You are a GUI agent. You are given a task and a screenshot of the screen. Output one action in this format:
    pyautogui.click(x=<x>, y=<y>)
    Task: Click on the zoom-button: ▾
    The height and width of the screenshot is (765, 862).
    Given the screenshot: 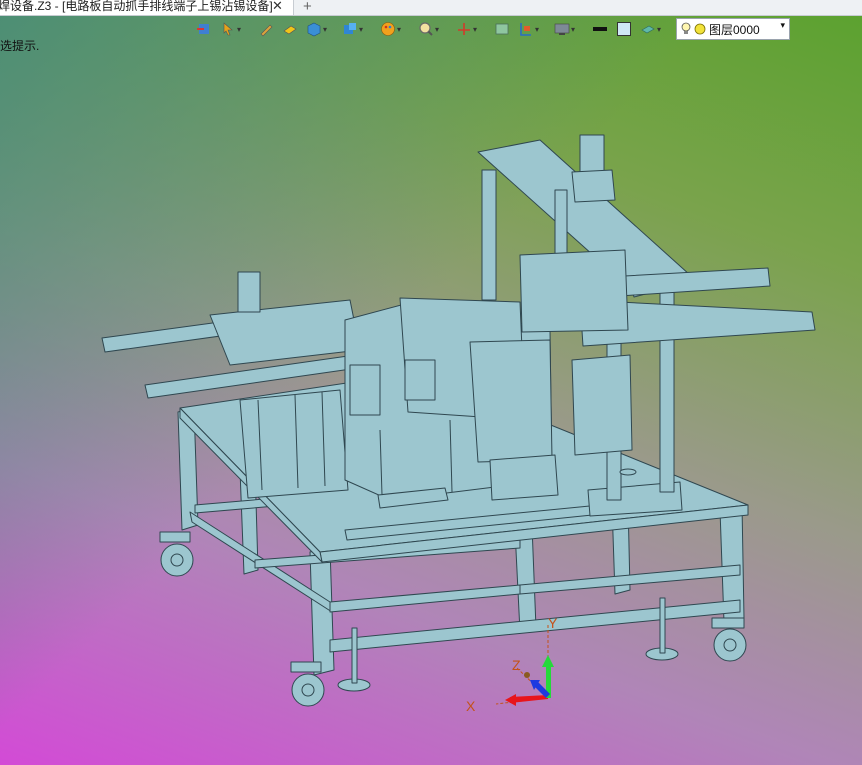 What is the action you would take?
    pyautogui.click(x=428, y=29)
    